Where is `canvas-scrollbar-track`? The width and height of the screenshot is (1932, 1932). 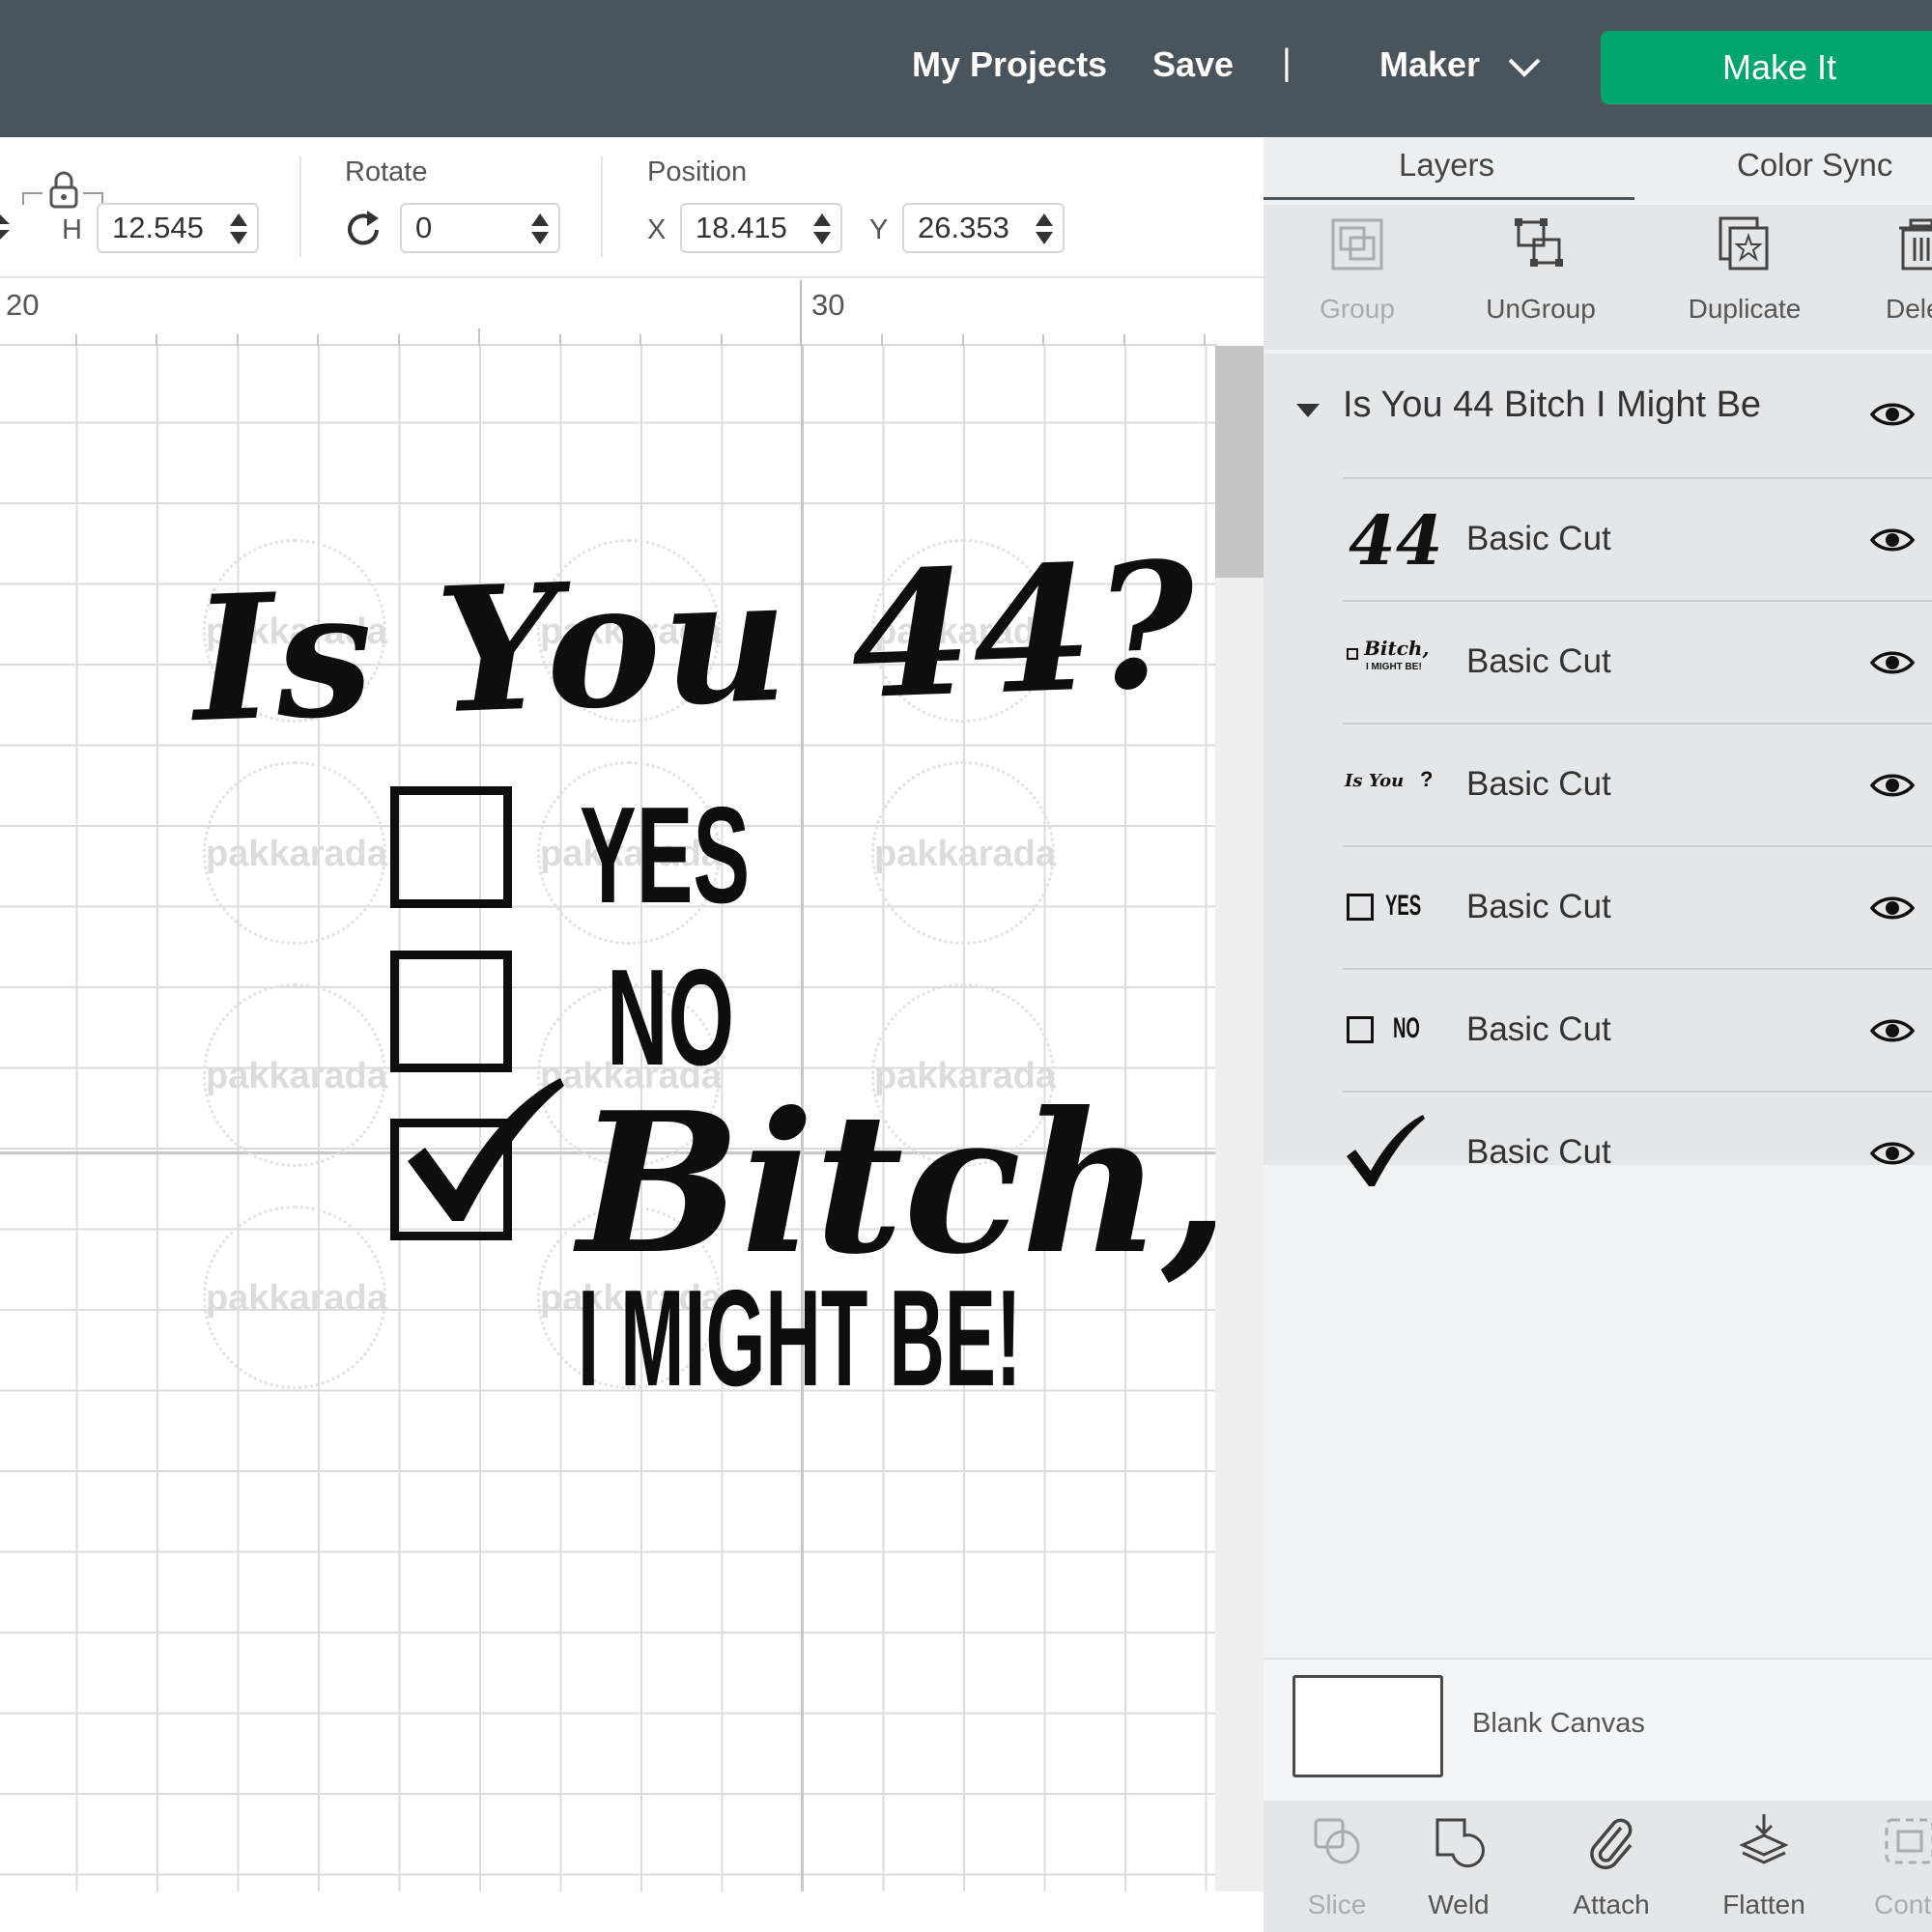 canvas-scrollbar-track is located at coordinates (1239, 1118).